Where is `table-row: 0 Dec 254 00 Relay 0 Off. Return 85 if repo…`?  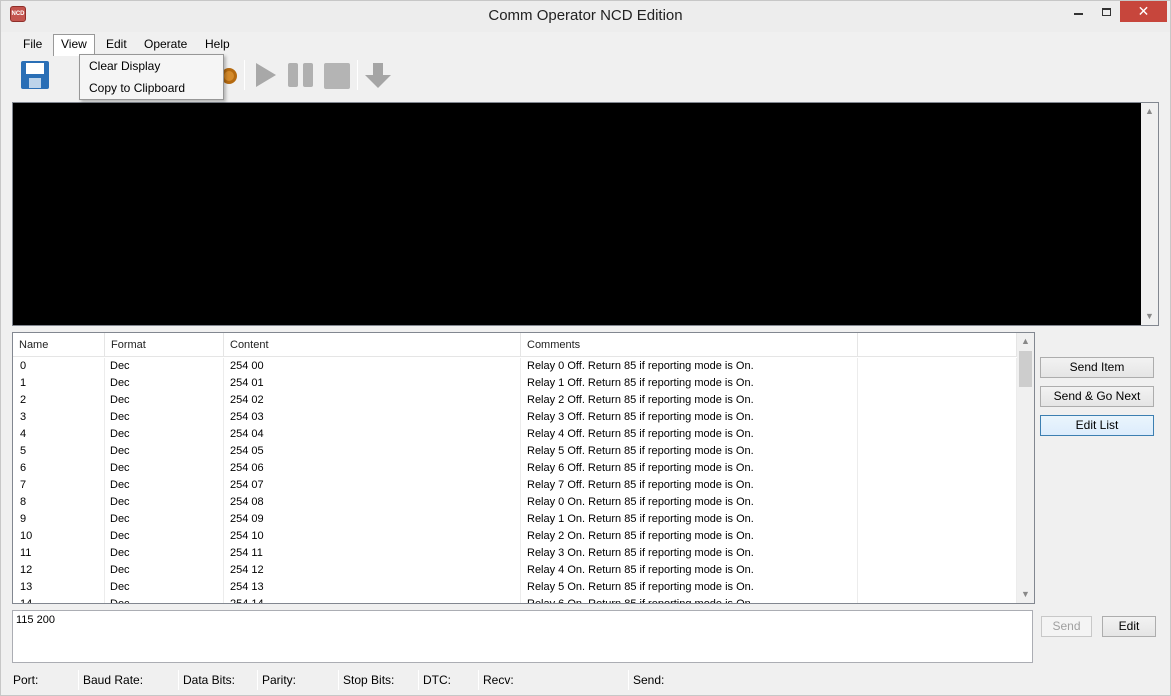
table-row: 0 Dec 254 00 Relay 0 Off. Return 85 if repo… is located at coordinates (515, 366).